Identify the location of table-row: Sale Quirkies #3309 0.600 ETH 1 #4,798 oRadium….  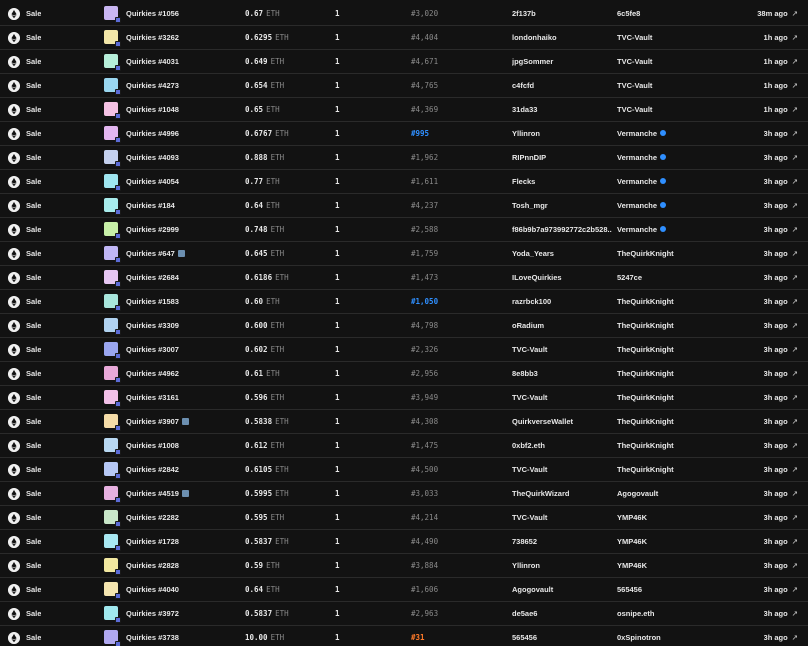
(404, 326).